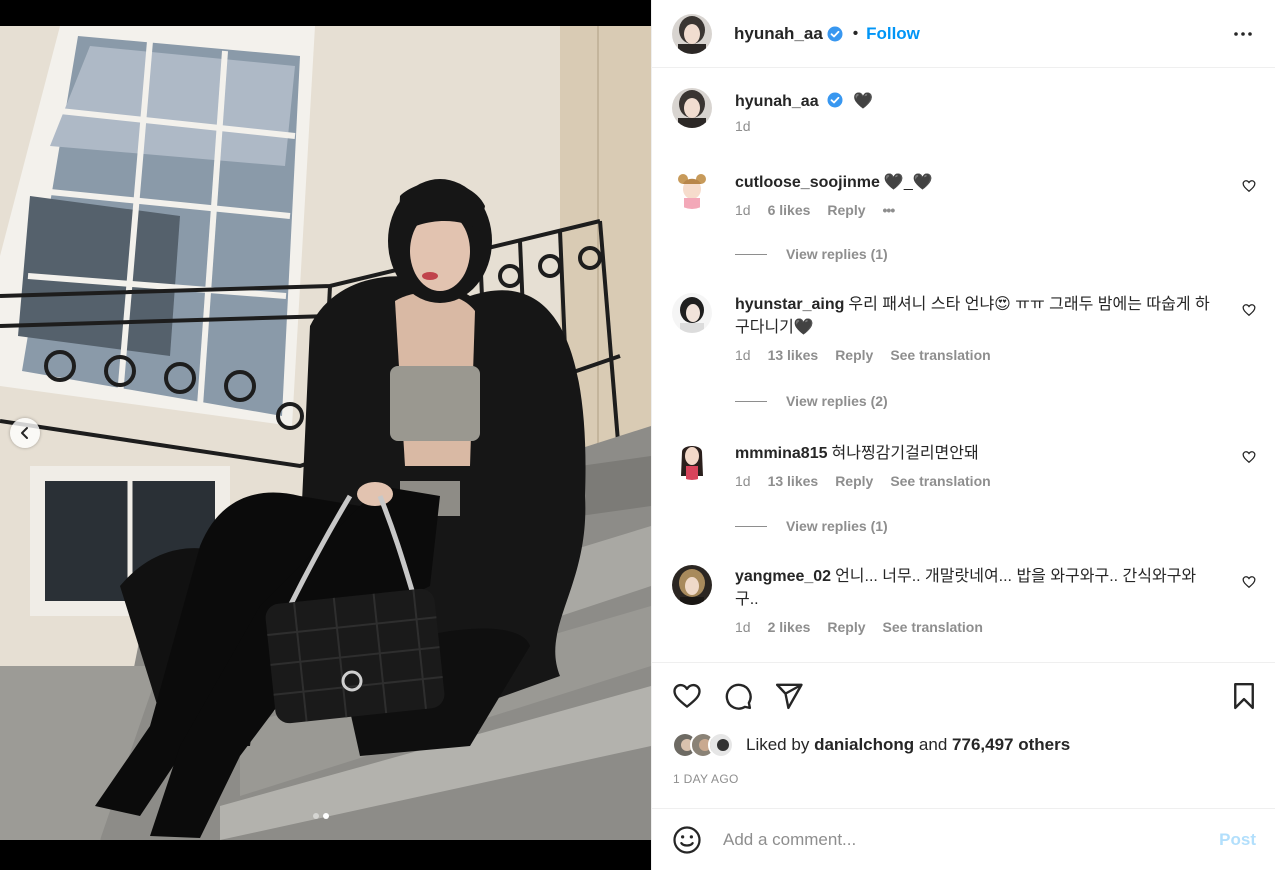 The image size is (1275, 870). What do you see at coordinates (789, 304) in the screenshot?
I see `commenter-username: hyunstar_aing` at bounding box center [789, 304].